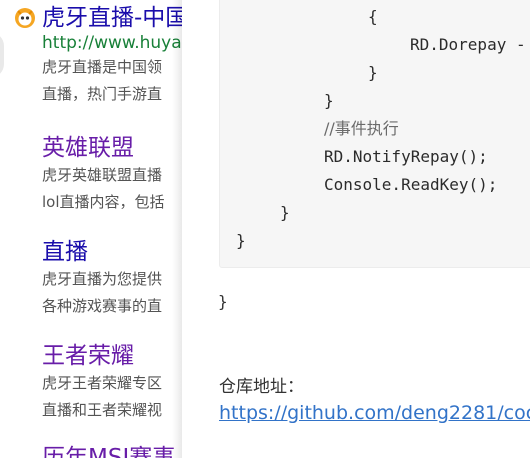 The width and height of the screenshot is (530, 458). I want to click on result-title-link: 虎牙直播-中国, so click(112, 18).